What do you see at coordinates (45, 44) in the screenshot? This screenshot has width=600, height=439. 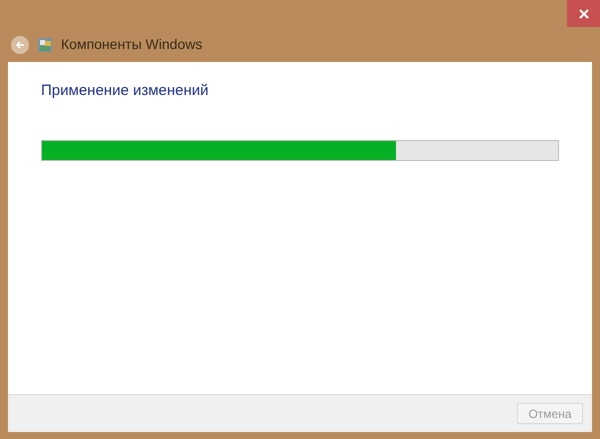 I see `window-components-icon` at bounding box center [45, 44].